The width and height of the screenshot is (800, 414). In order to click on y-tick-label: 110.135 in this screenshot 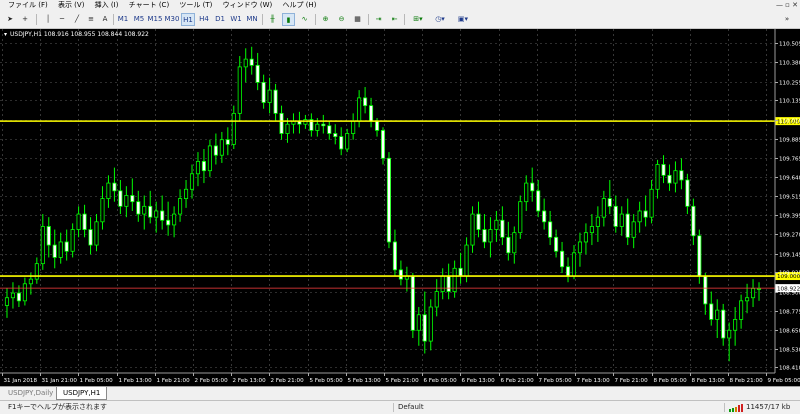, I will do `click(789, 102)`.